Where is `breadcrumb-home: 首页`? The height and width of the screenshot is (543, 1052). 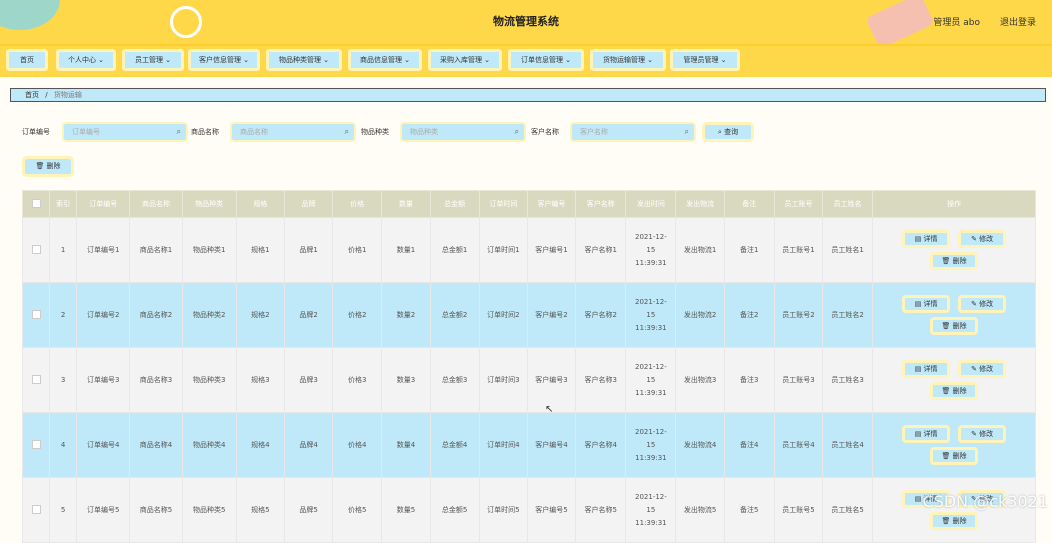
breadcrumb-home: 首页 is located at coordinates (32, 95).